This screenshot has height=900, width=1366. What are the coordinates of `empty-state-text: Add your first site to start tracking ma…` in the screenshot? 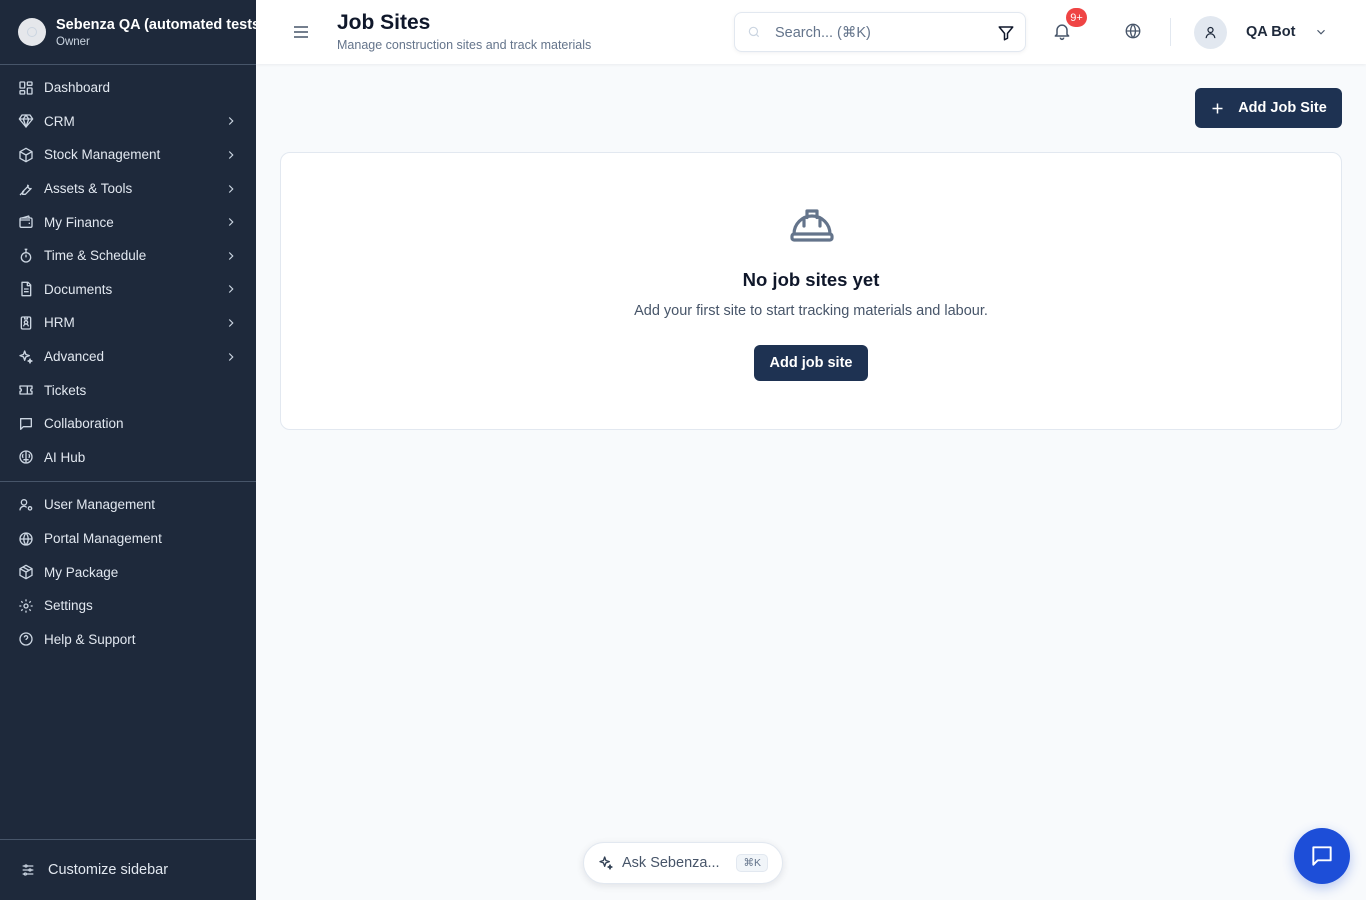 It's located at (811, 311).